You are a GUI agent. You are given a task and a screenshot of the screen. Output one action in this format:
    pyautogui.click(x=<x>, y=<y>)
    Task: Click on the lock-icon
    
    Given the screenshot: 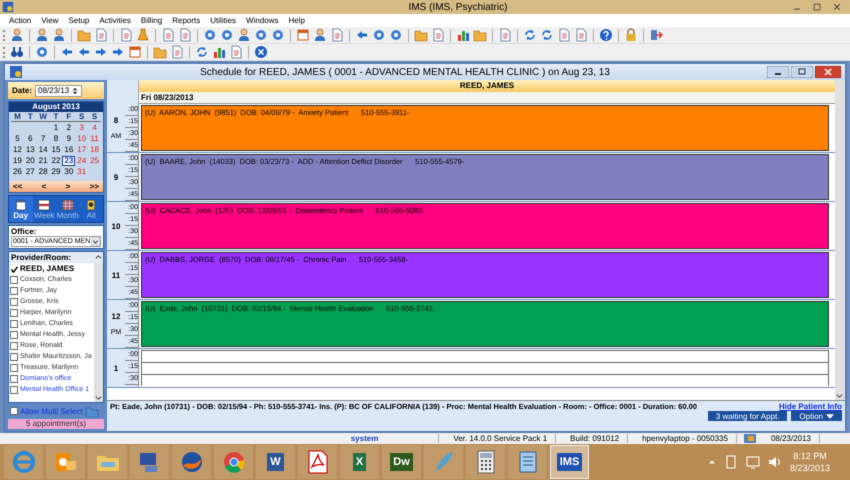 What is the action you would take?
    pyautogui.click(x=631, y=35)
    